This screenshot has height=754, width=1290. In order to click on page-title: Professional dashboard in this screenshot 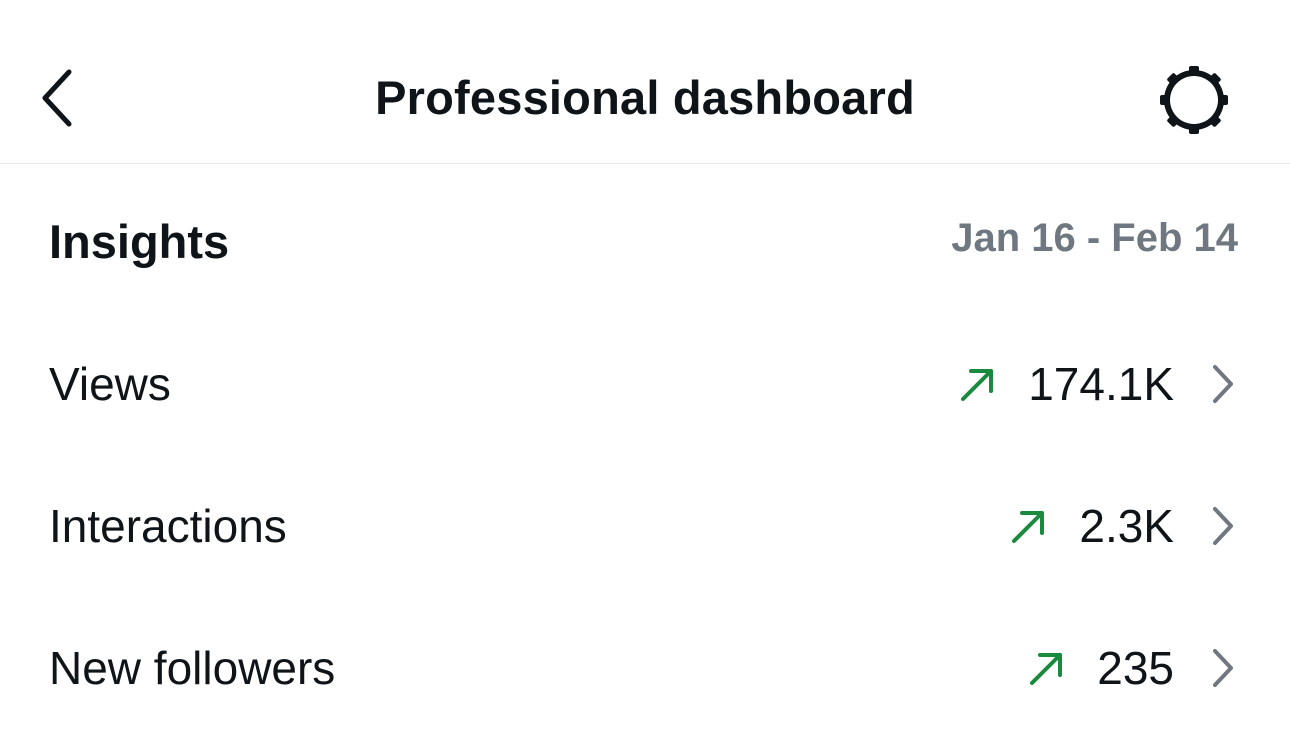, I will do `click(645, 97)`.